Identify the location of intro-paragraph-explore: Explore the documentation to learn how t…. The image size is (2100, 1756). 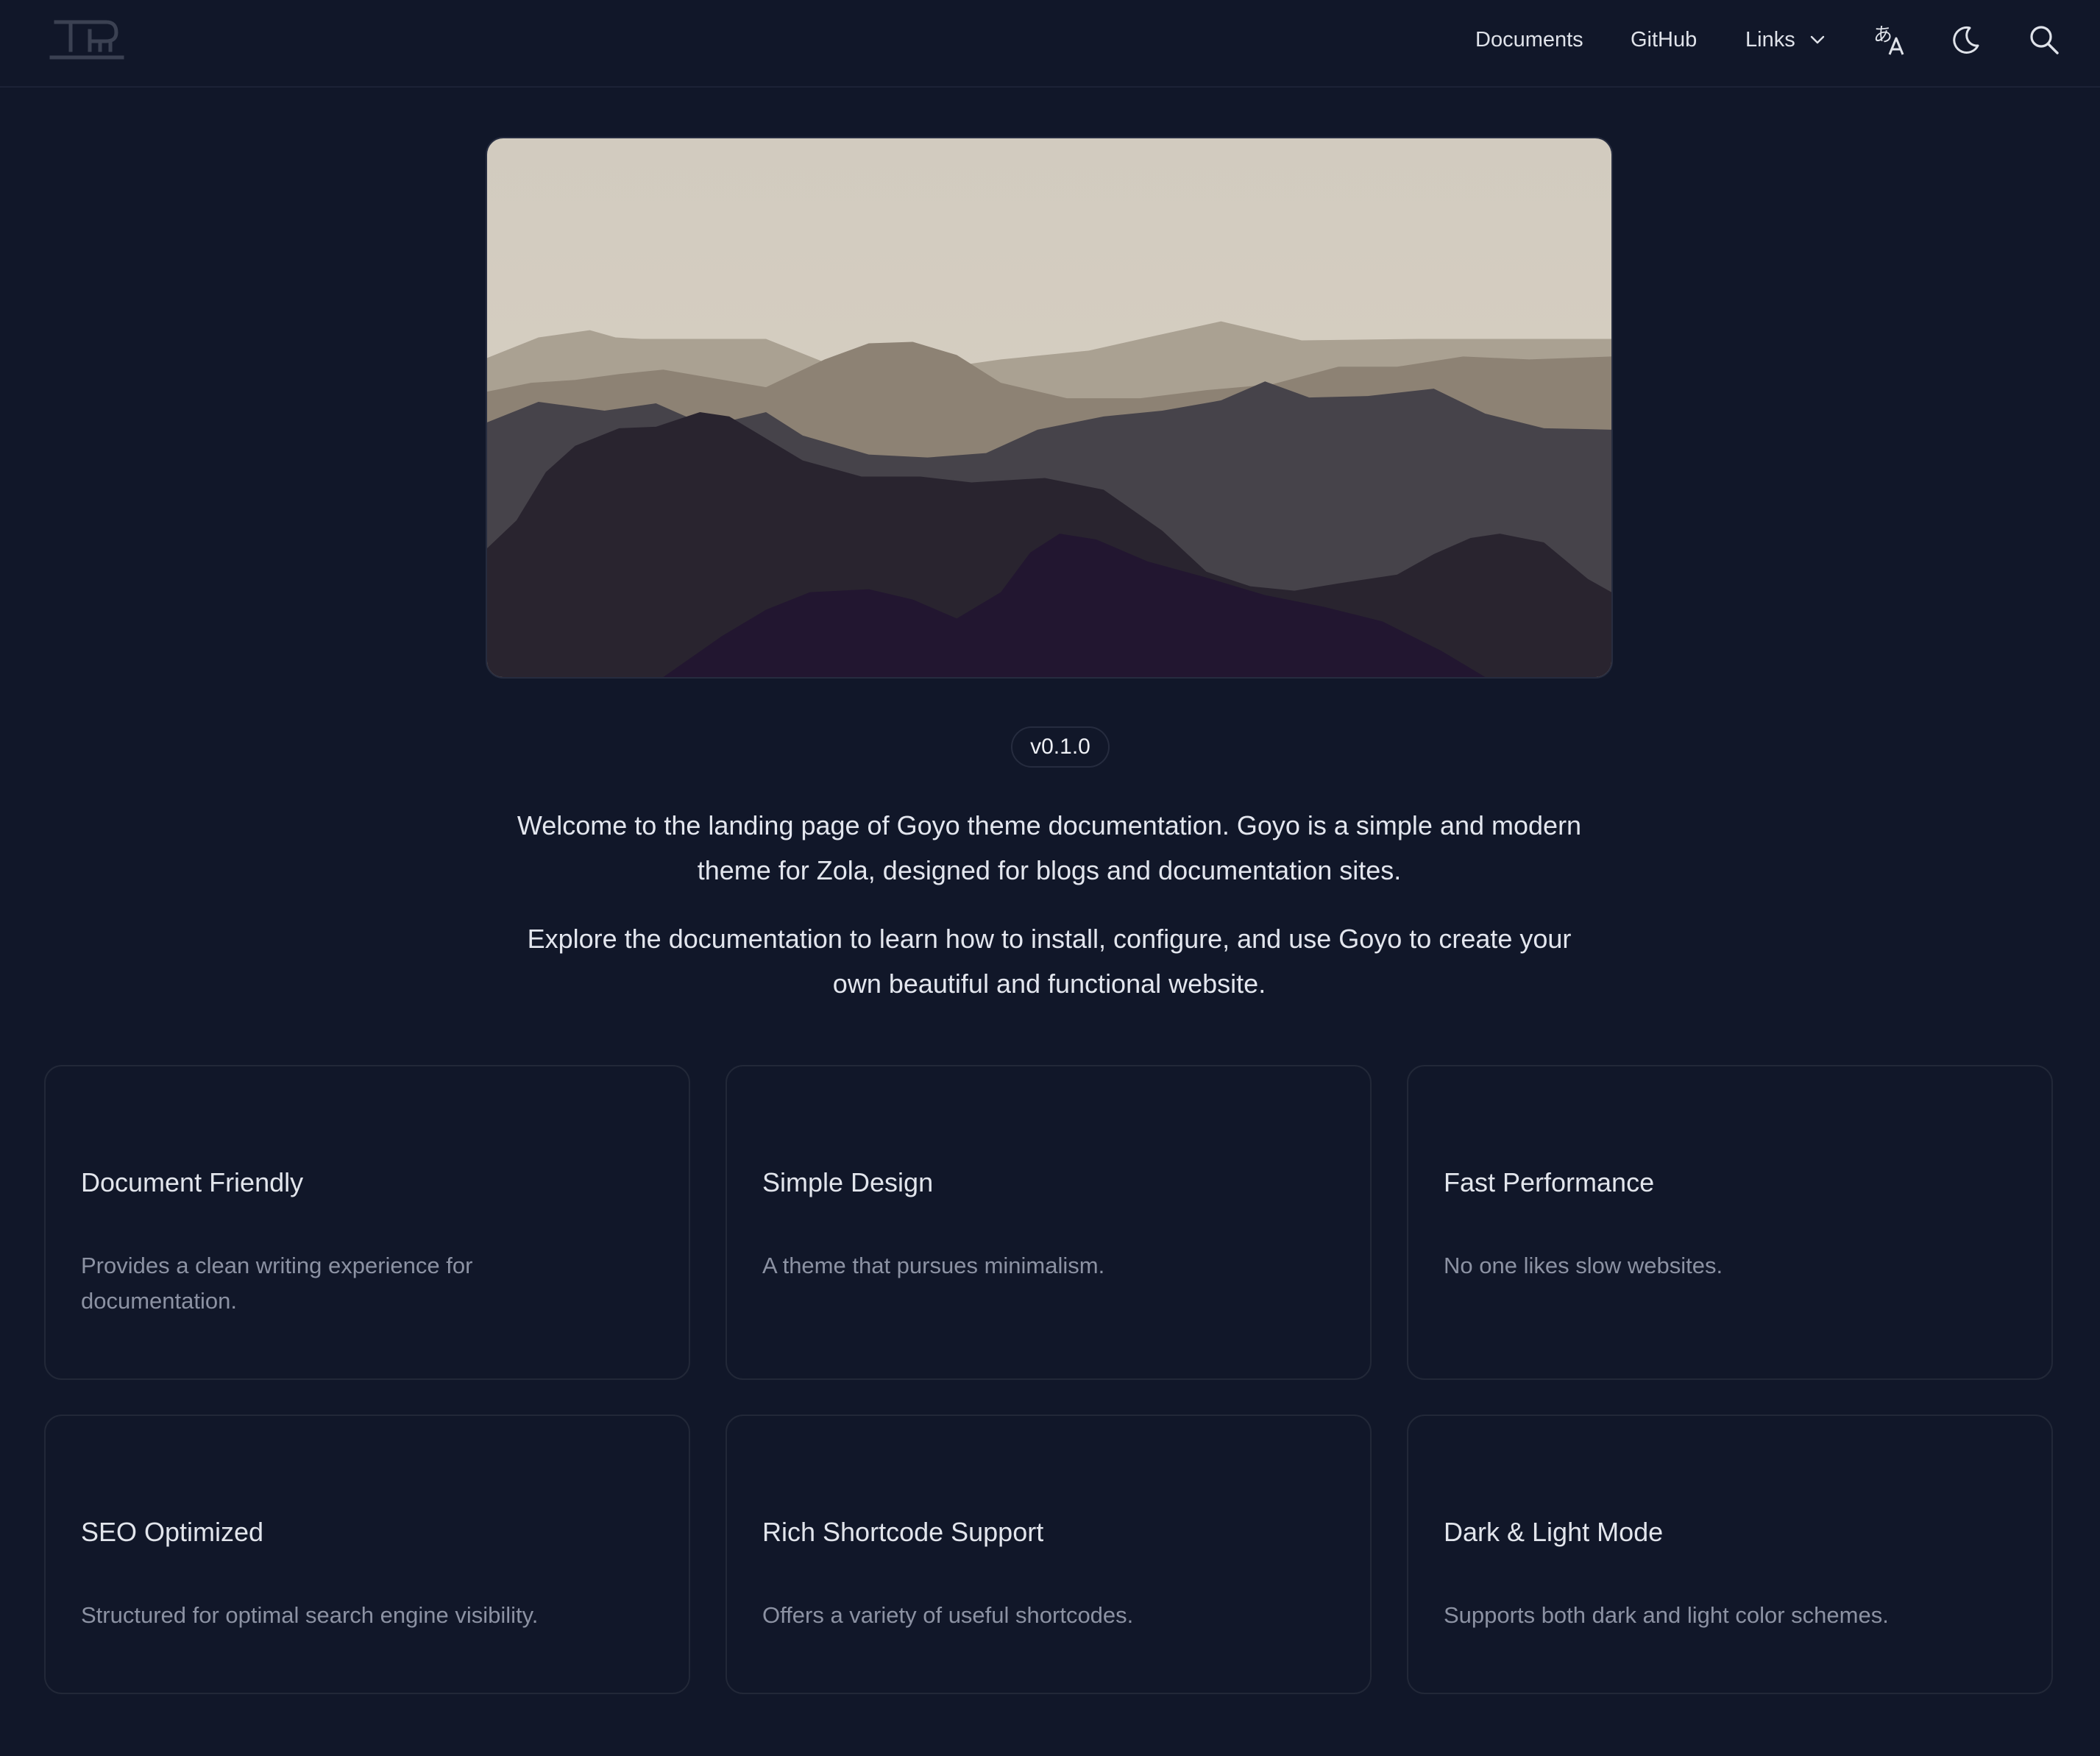
(1049, 961).